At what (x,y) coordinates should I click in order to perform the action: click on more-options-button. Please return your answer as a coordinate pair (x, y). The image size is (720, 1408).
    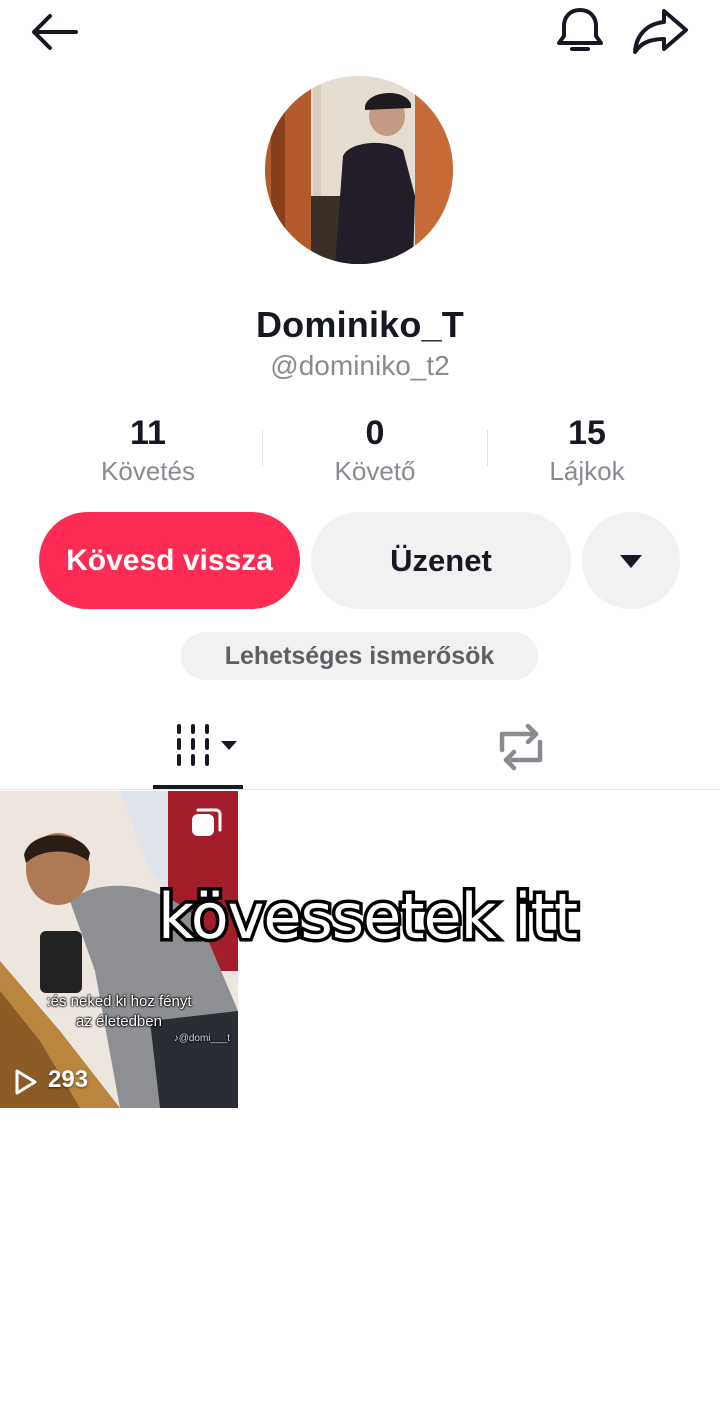
    Looking at the image, I should click on (631, 560).